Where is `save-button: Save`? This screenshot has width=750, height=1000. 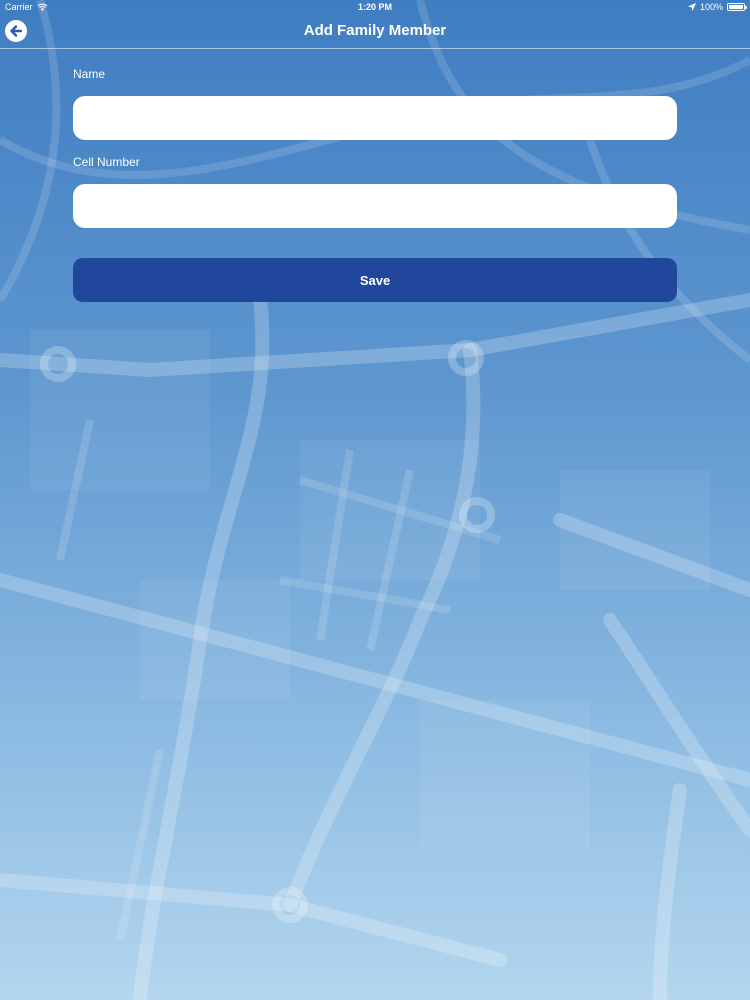 save-button: Save is located at coordinates (375, 280).